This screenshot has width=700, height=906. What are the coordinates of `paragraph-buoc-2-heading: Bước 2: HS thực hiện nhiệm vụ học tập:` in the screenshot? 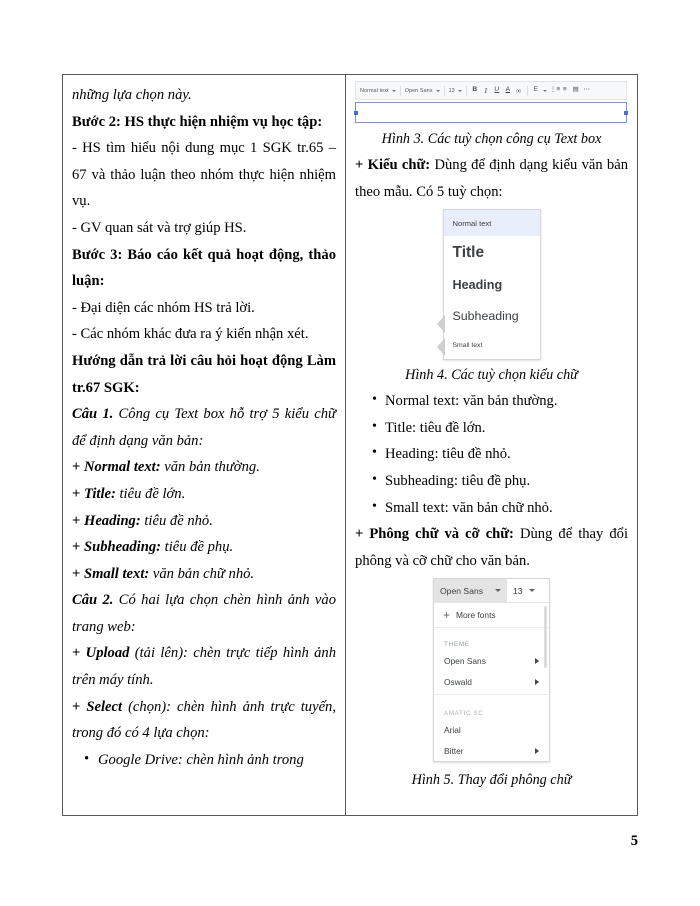 It's located at (204, 122).